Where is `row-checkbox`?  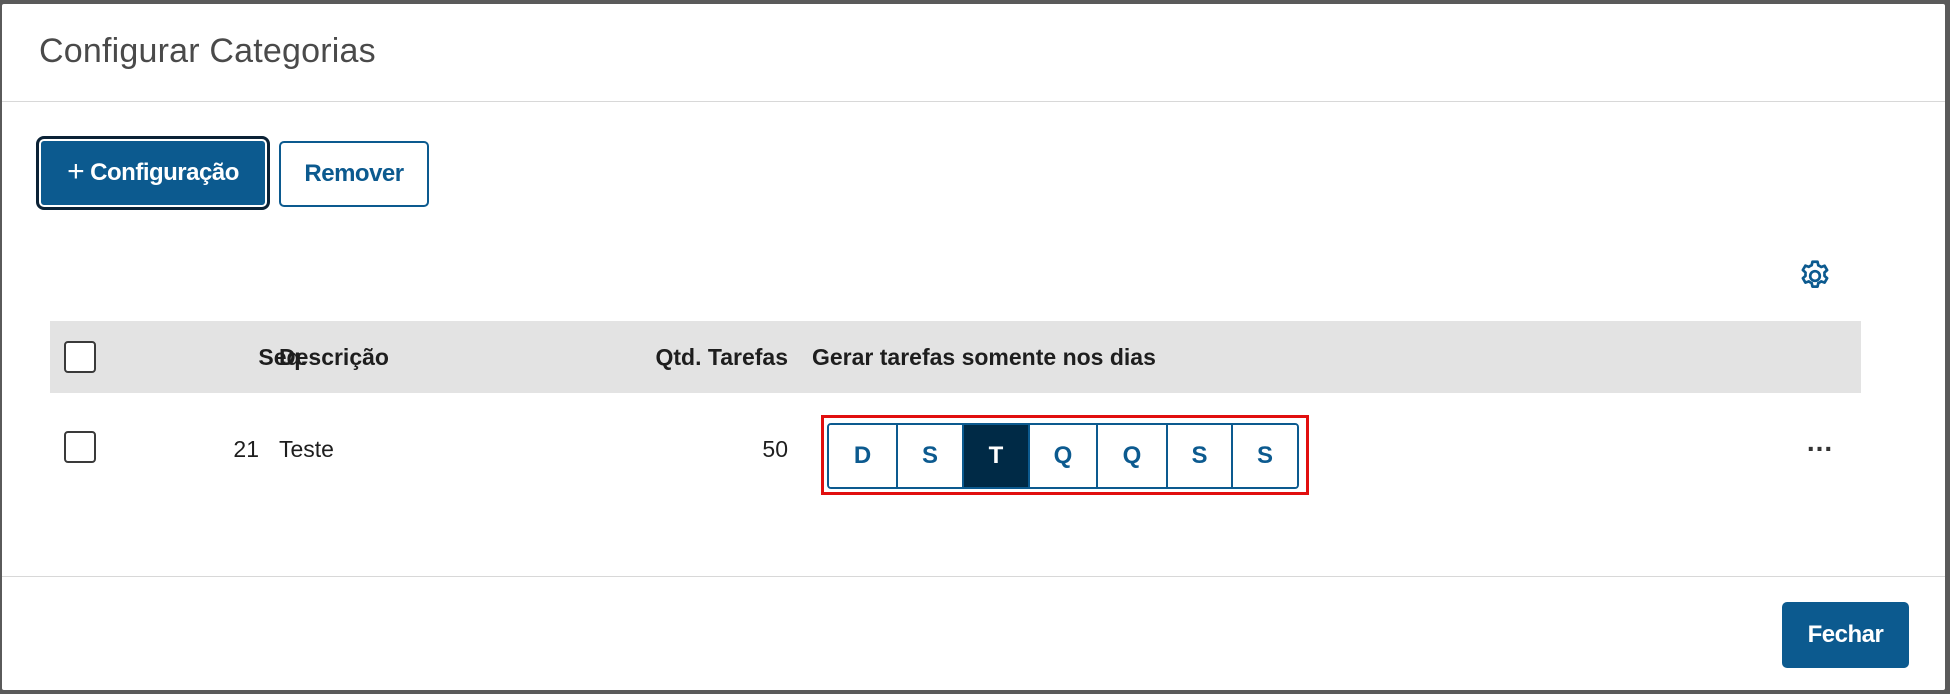
row-checkbox is located at coordinates (80, 447).